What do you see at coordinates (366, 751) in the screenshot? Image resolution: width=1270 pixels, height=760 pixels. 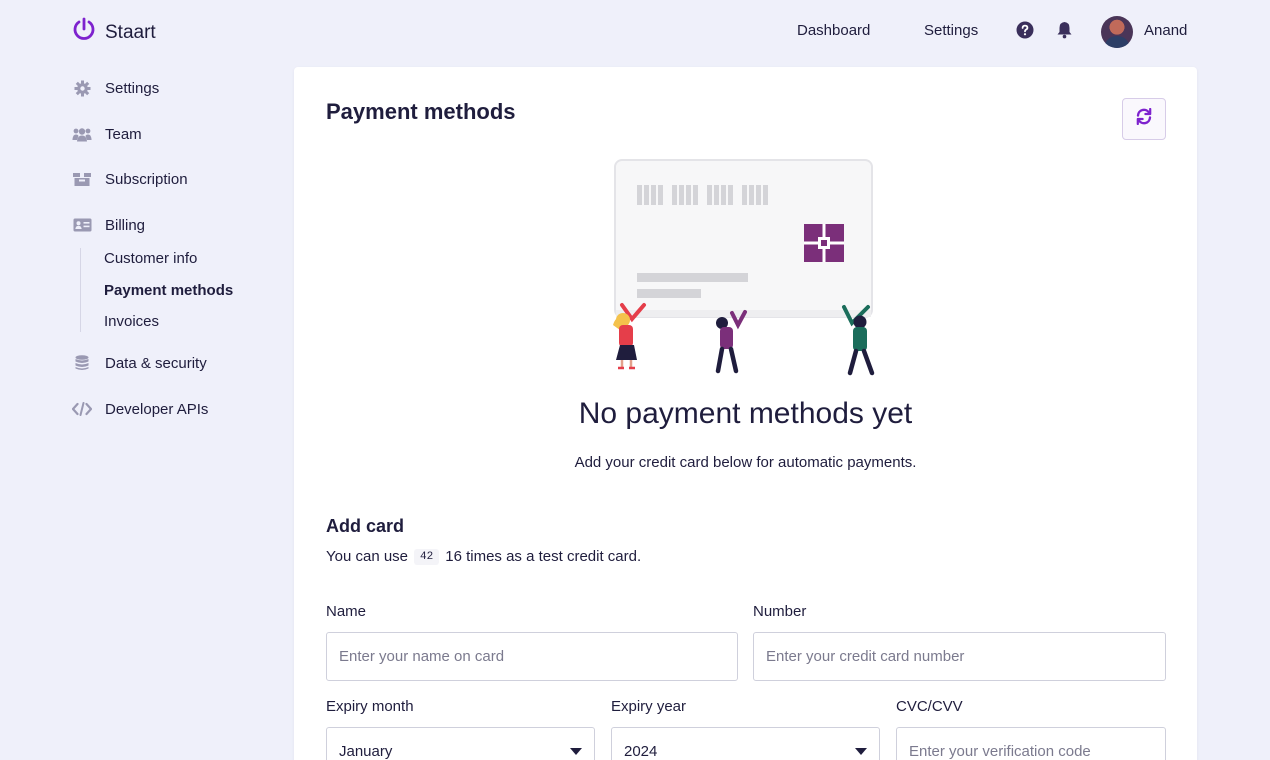 I see `expiry-month-value: January` at bounding box center [366, 751].